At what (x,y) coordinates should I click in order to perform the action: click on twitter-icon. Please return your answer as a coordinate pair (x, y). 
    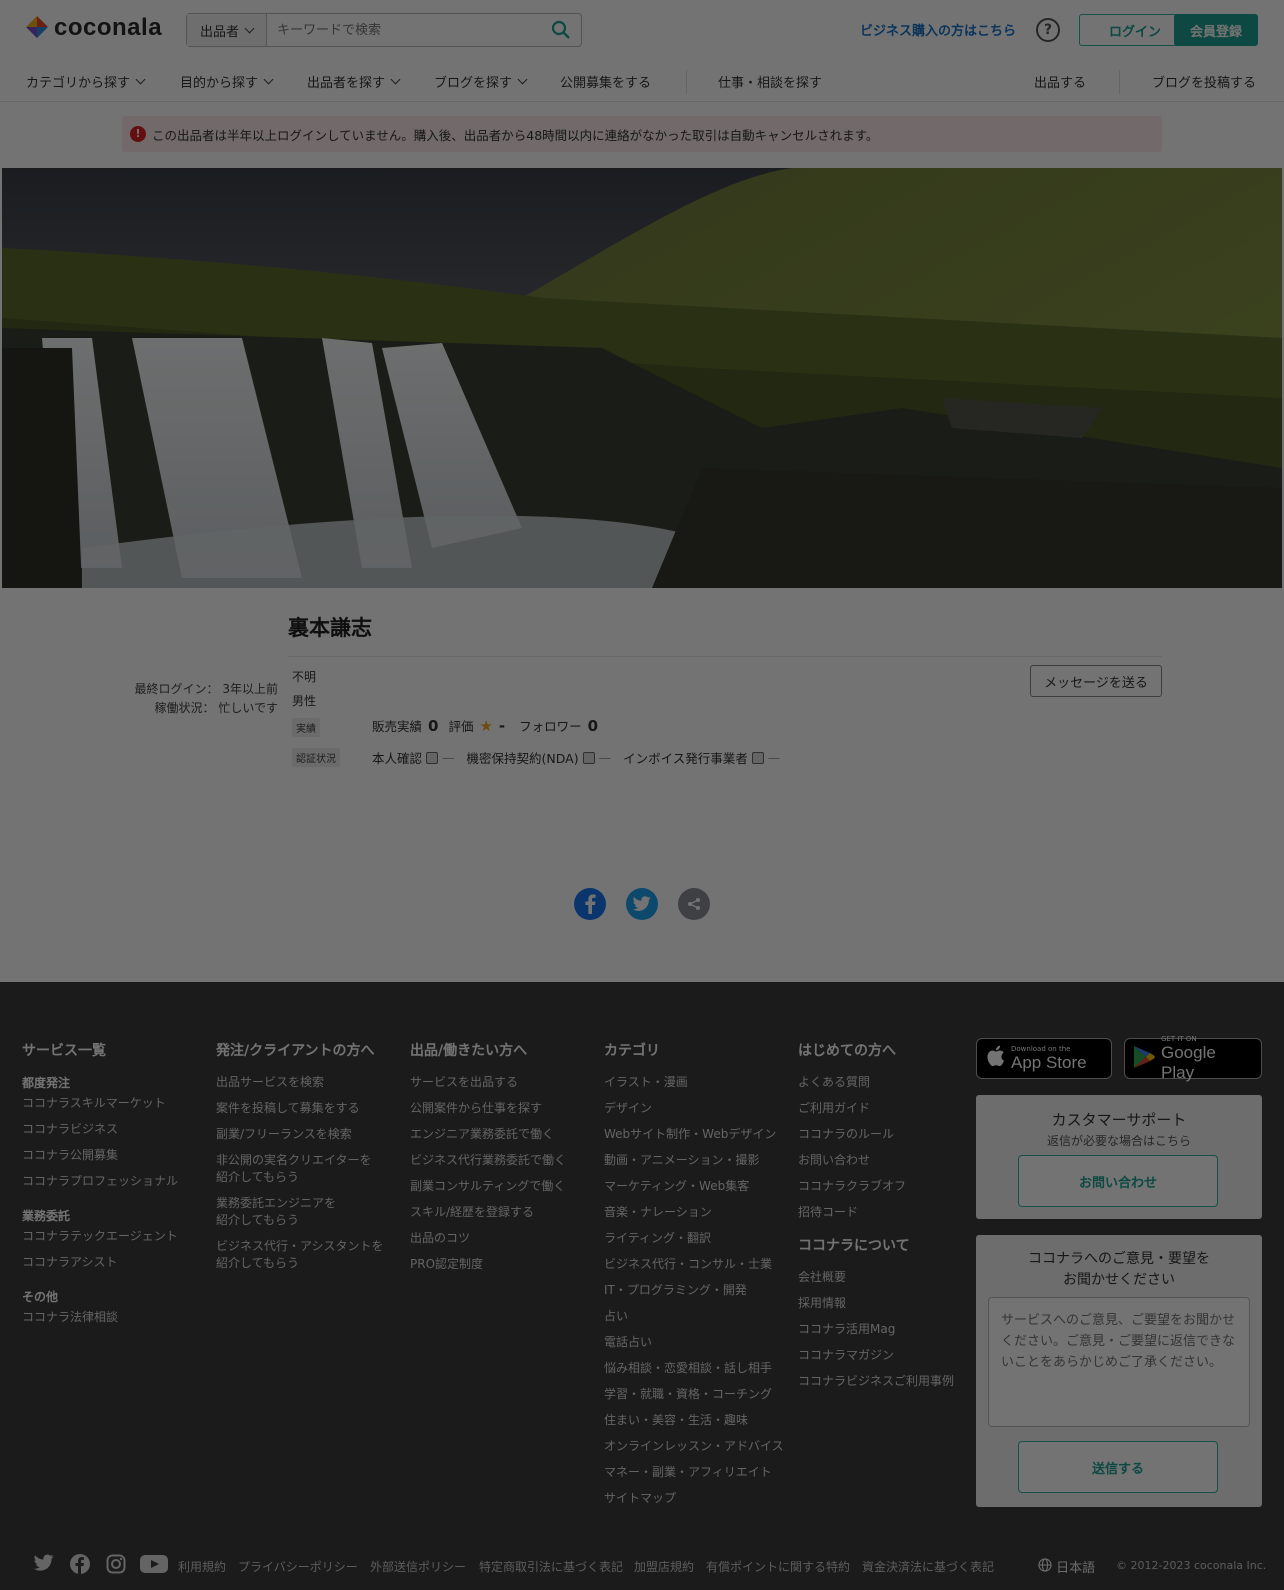
    Looking at the image, I should click on (45, 1565).